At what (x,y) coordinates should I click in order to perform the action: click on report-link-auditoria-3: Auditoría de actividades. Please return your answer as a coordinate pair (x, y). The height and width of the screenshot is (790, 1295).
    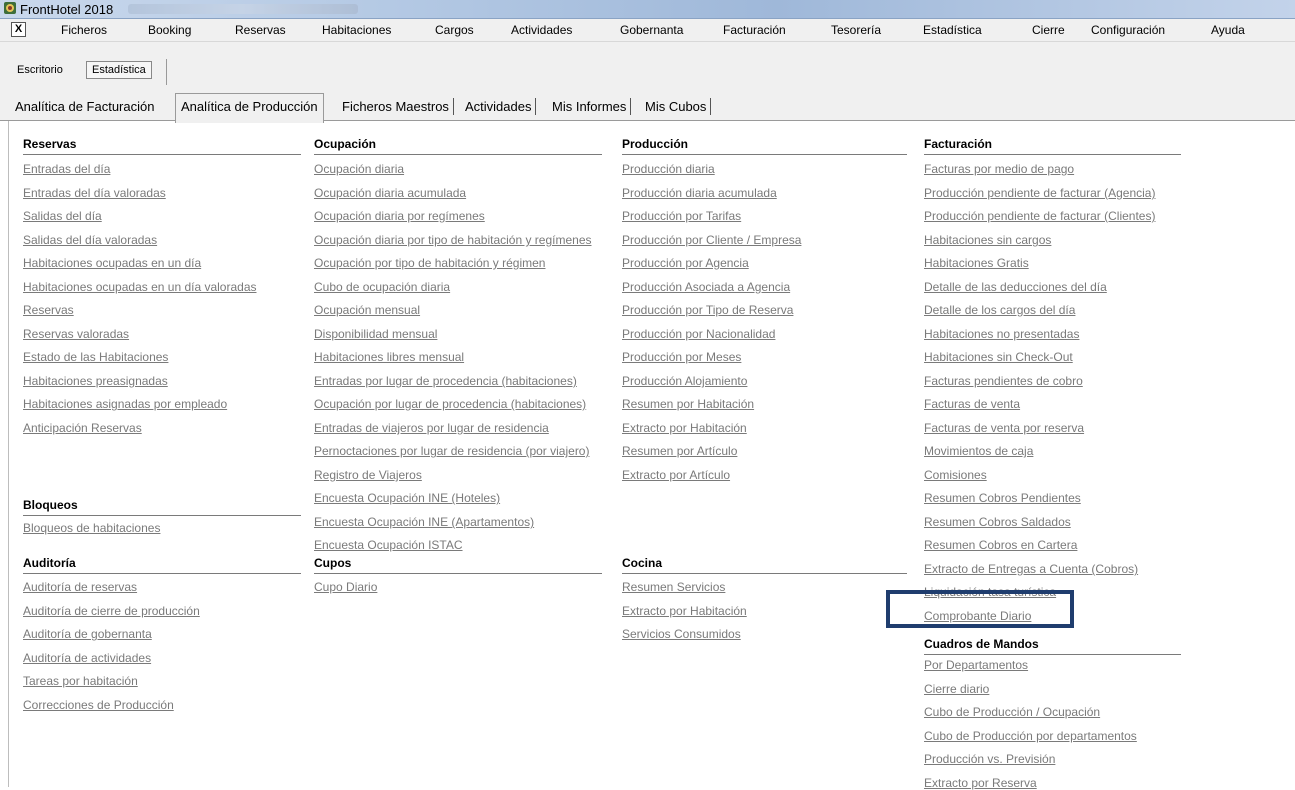
    Looking at the image, I should click on (87, 658).